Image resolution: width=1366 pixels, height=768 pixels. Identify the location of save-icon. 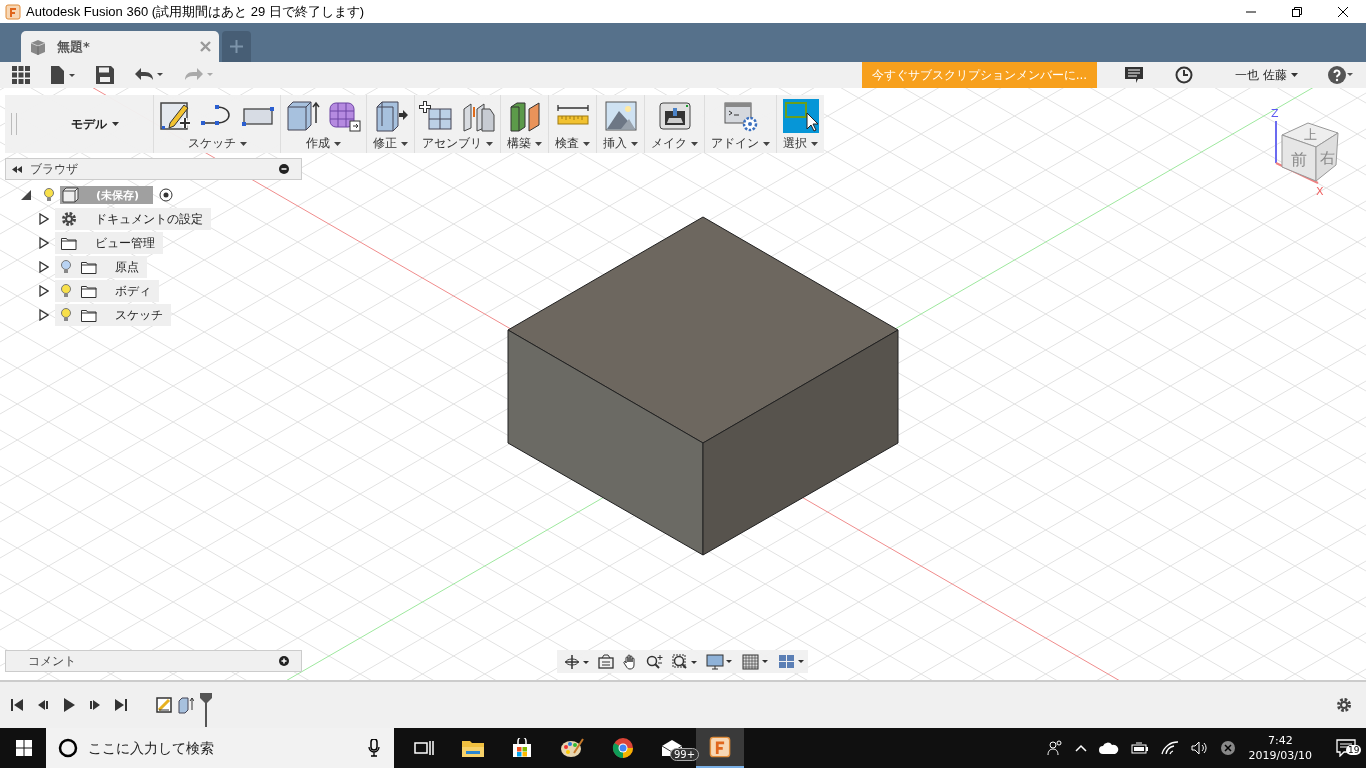
(105, 75).